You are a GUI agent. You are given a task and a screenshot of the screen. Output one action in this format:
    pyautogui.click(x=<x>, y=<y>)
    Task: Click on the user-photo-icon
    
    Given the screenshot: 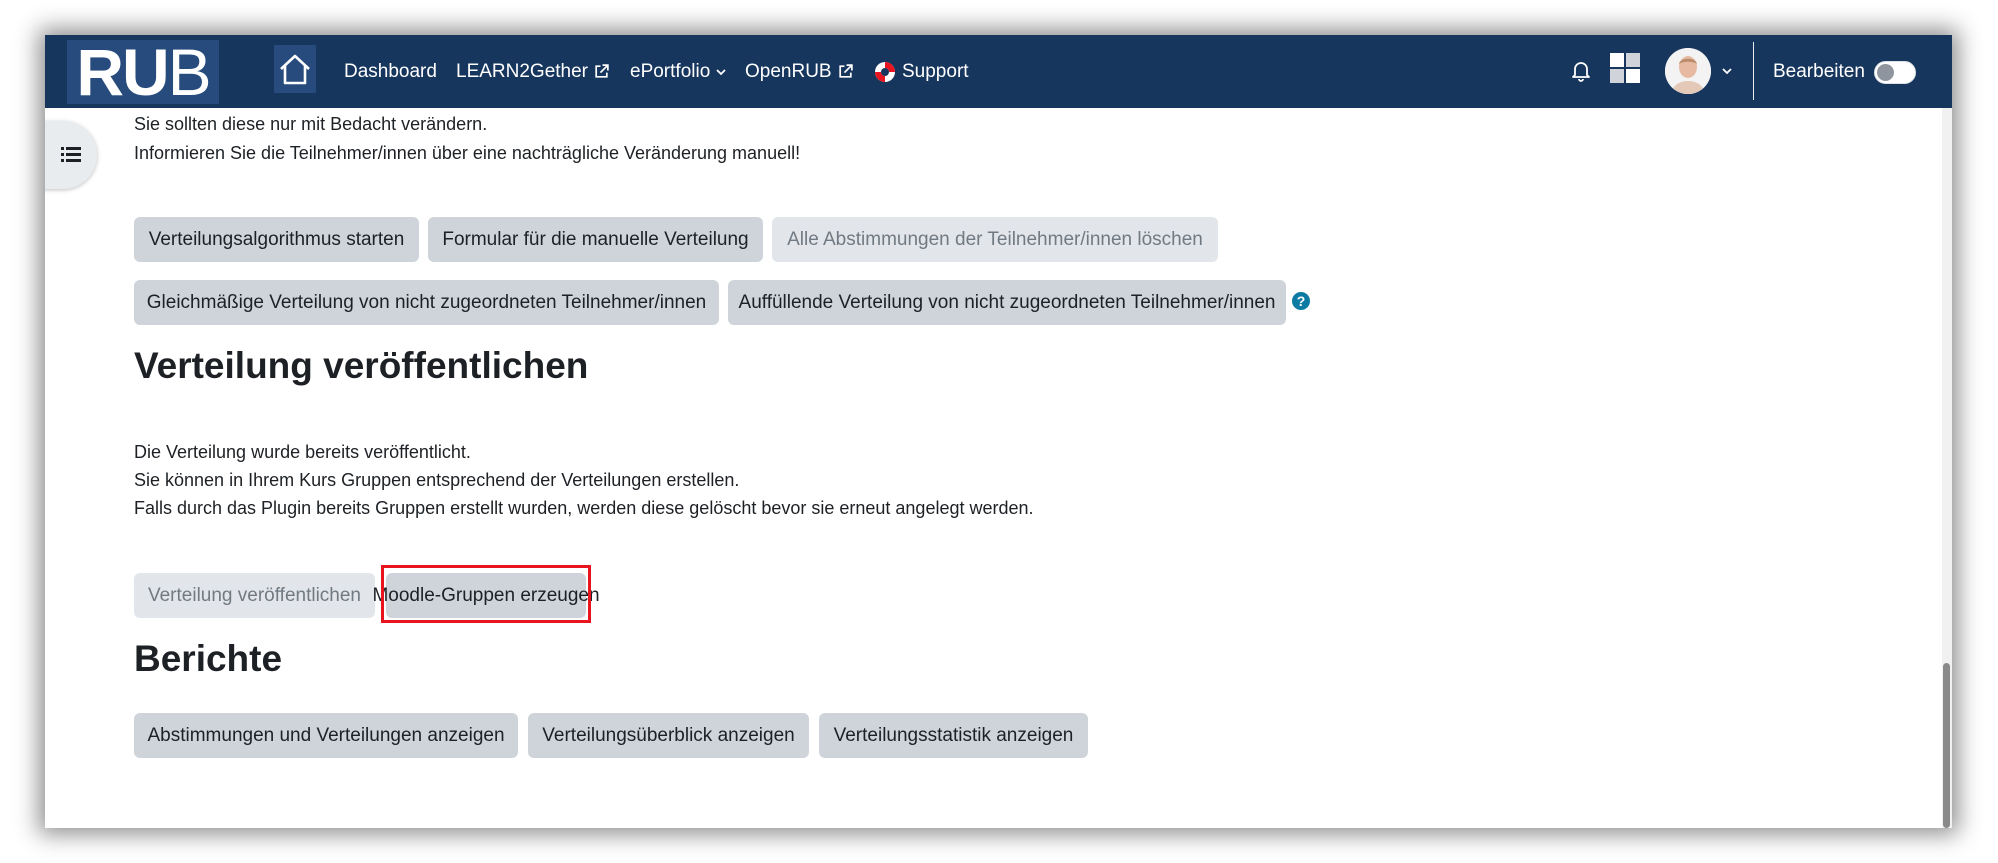 What is the action you would take?
    pyautogui.click(x=1688, y=71)
    